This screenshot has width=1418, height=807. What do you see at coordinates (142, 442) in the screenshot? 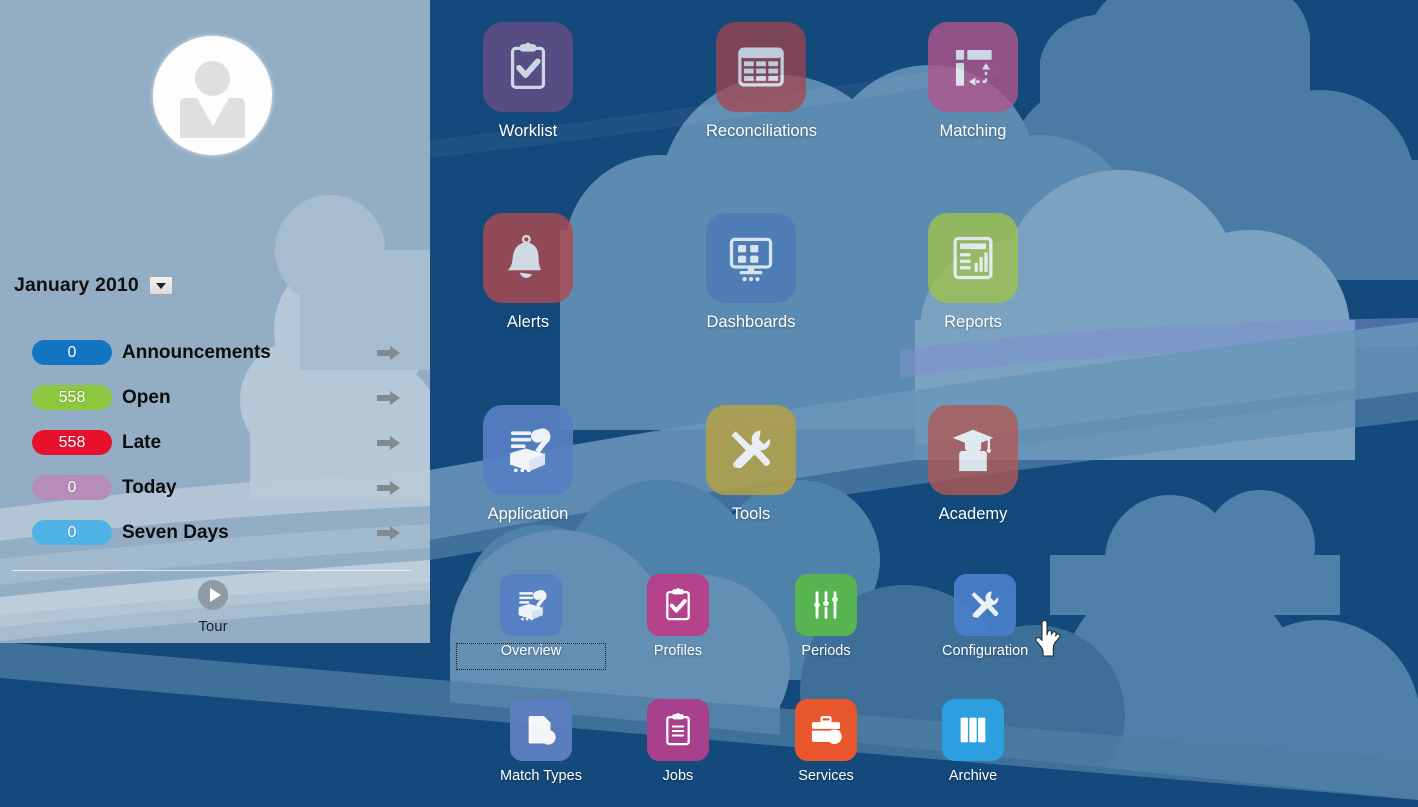
I see `status-label: Late` at bounding box center [142, 442].